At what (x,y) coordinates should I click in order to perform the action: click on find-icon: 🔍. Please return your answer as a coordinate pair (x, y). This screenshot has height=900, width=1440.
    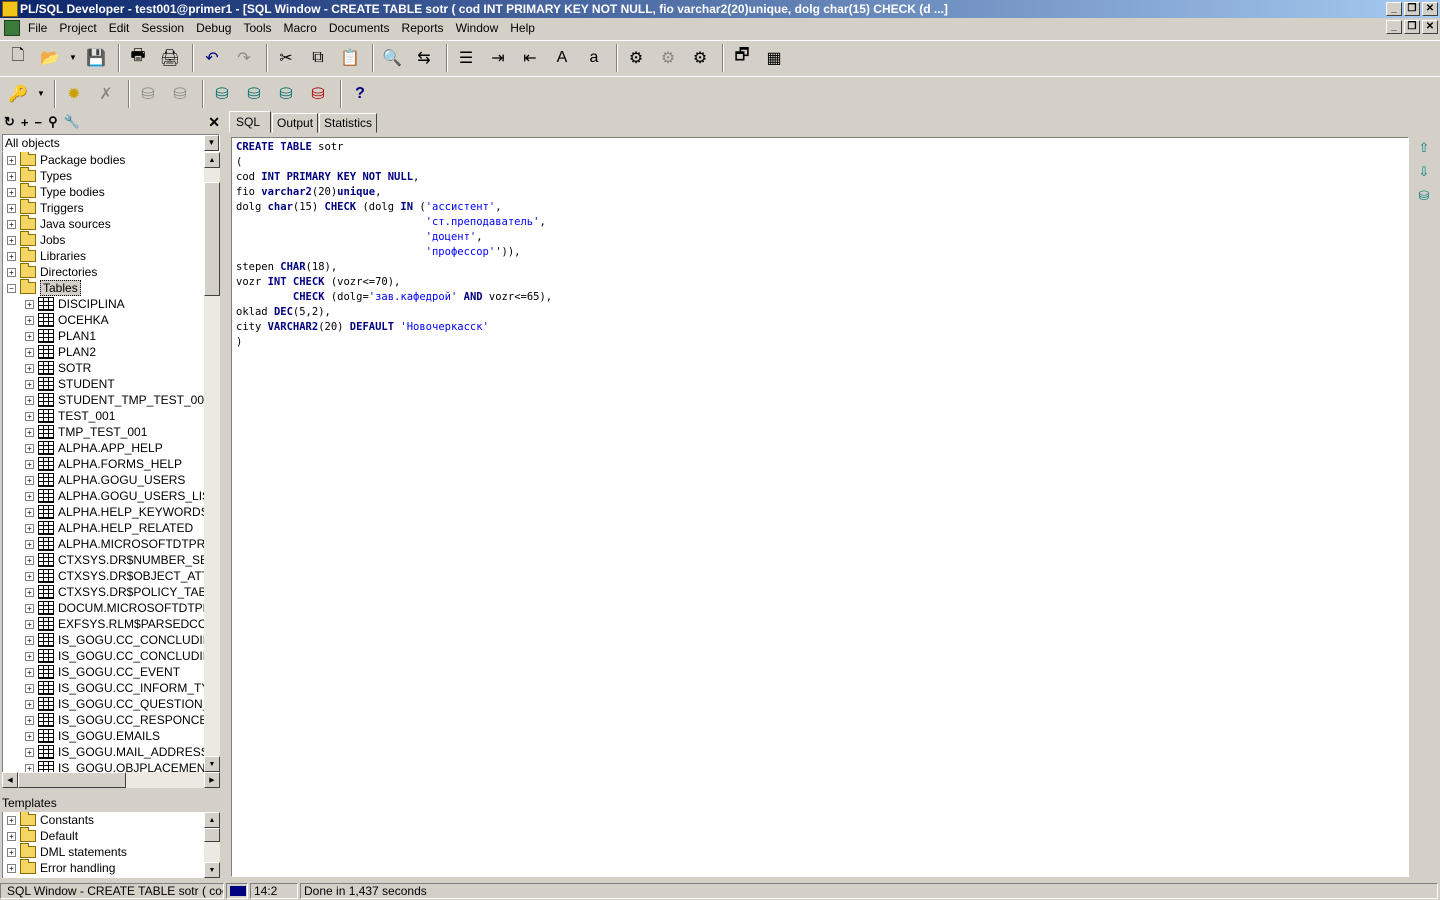
    Looking at the image, I should click on (392, 58).